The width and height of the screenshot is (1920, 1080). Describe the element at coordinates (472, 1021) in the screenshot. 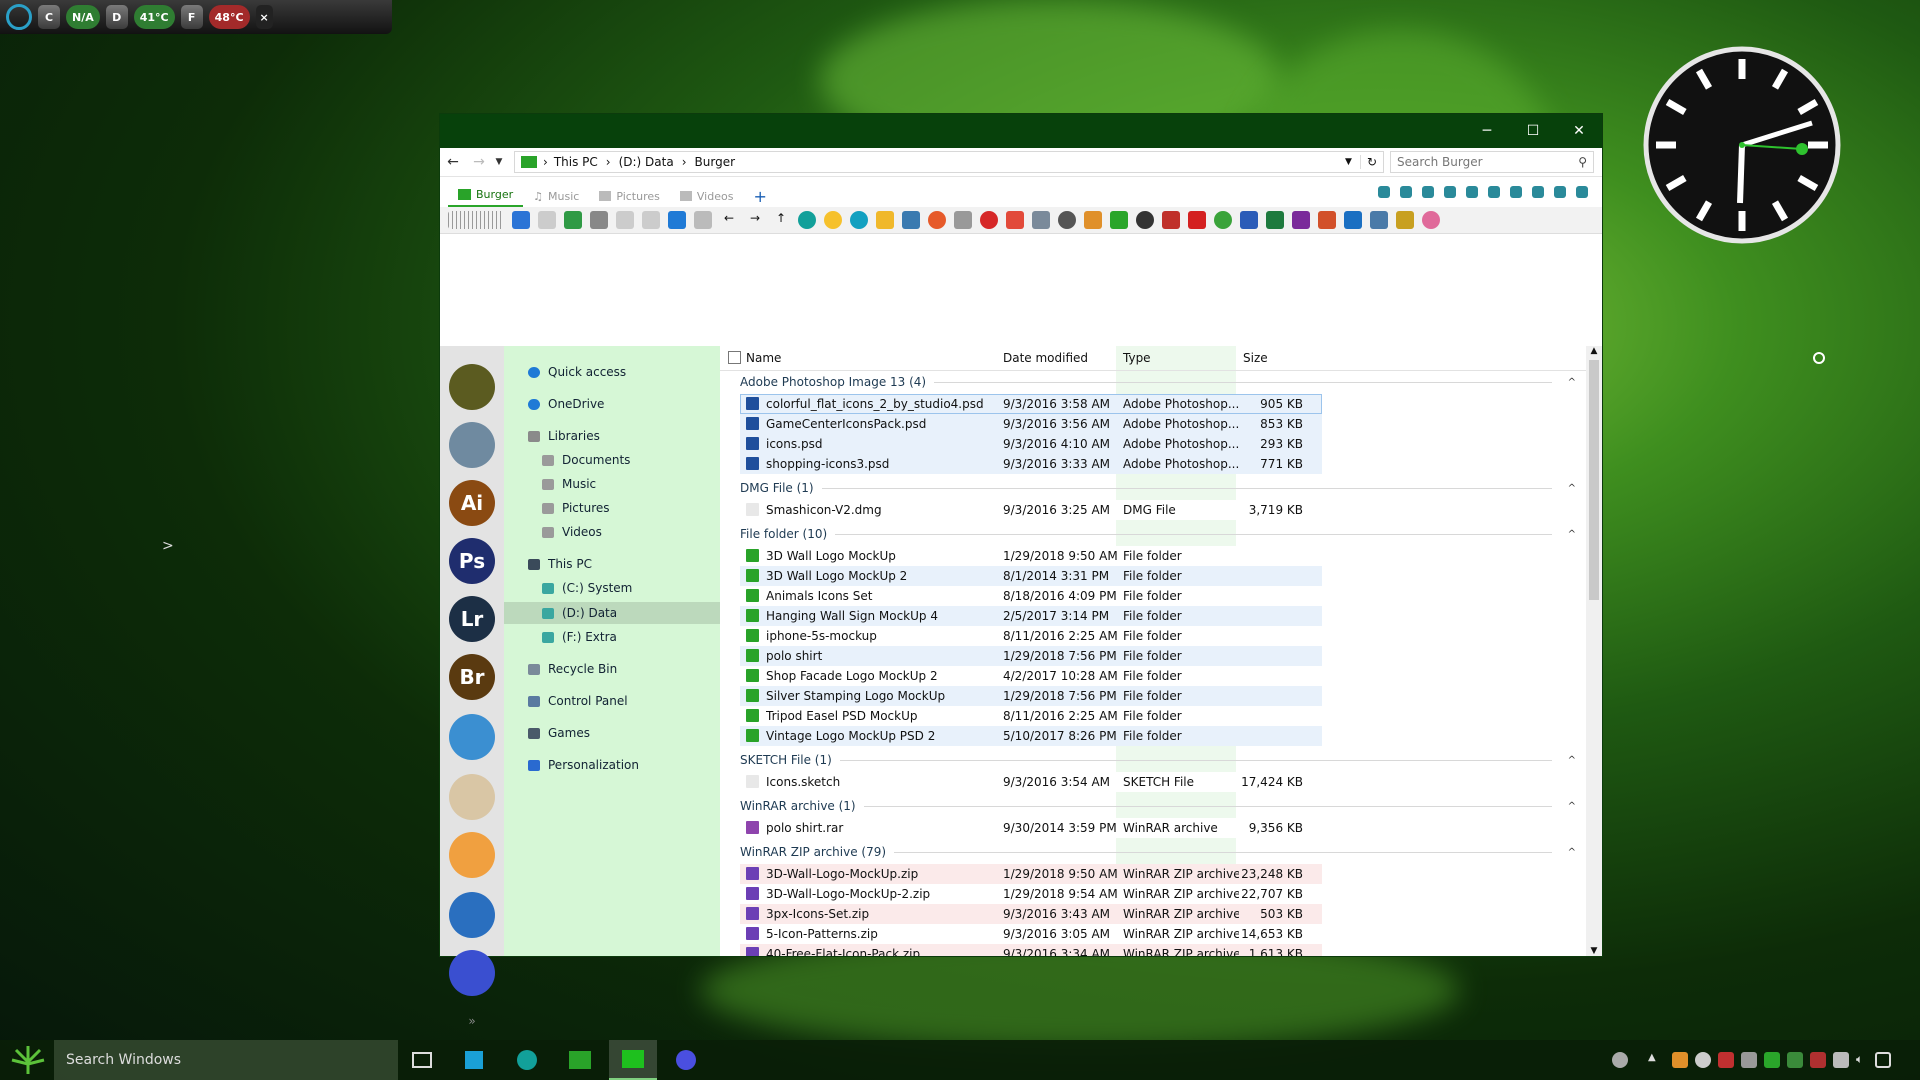

I see `rail-more-icon: »` at that location.